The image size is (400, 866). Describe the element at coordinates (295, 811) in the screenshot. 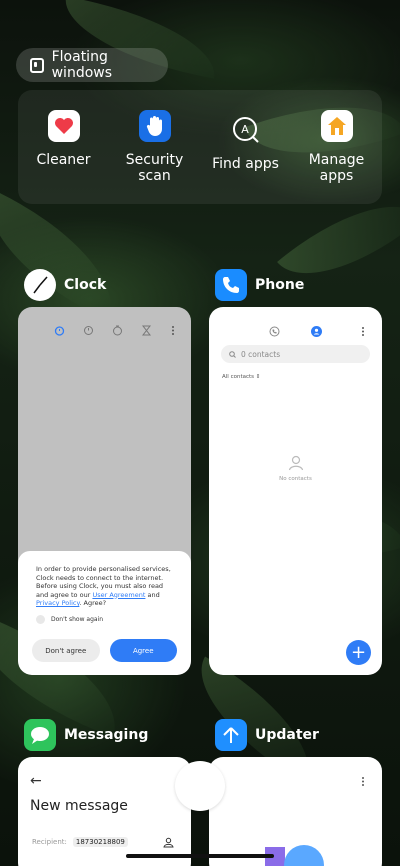

I see `updater-app-card` at that location.